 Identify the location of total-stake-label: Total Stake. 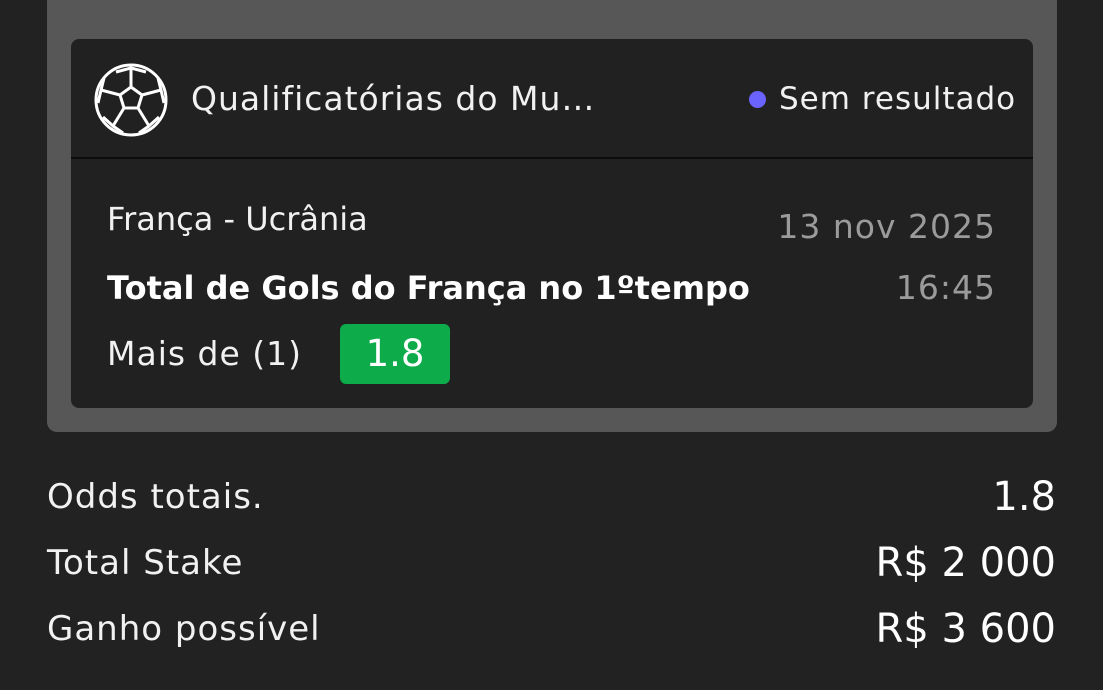
(145, 563).